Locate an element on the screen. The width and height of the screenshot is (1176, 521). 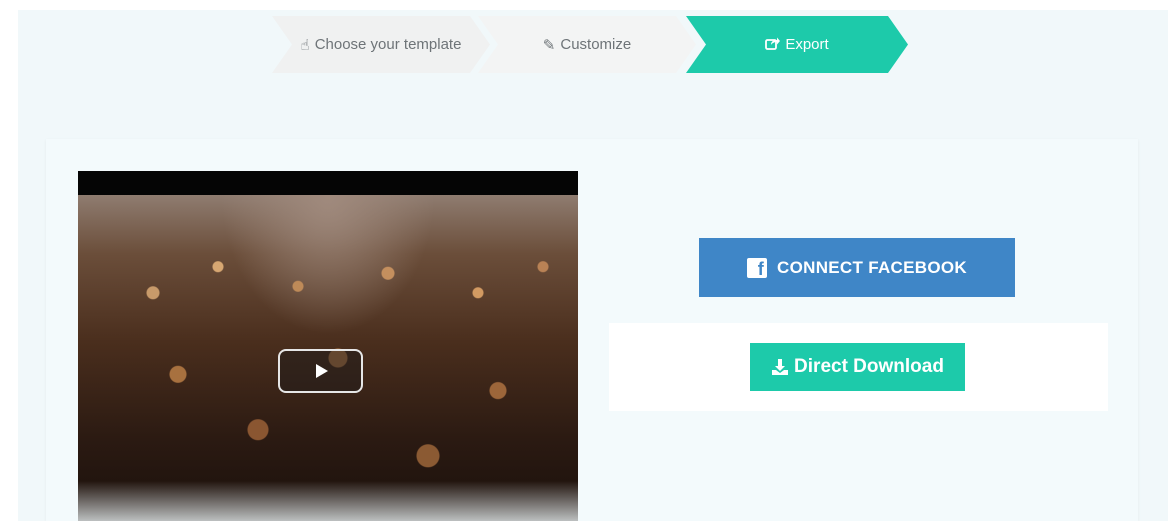
play-icon is located at coordinates (322, 371).